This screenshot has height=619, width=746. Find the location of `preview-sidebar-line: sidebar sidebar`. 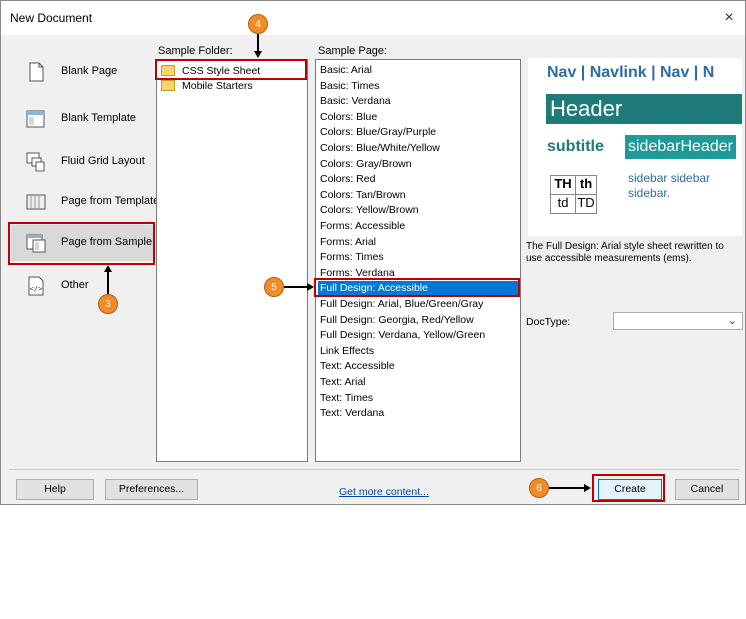

preview-sidebar-line: sidebar sidebar is located at coordinates (669, 178).